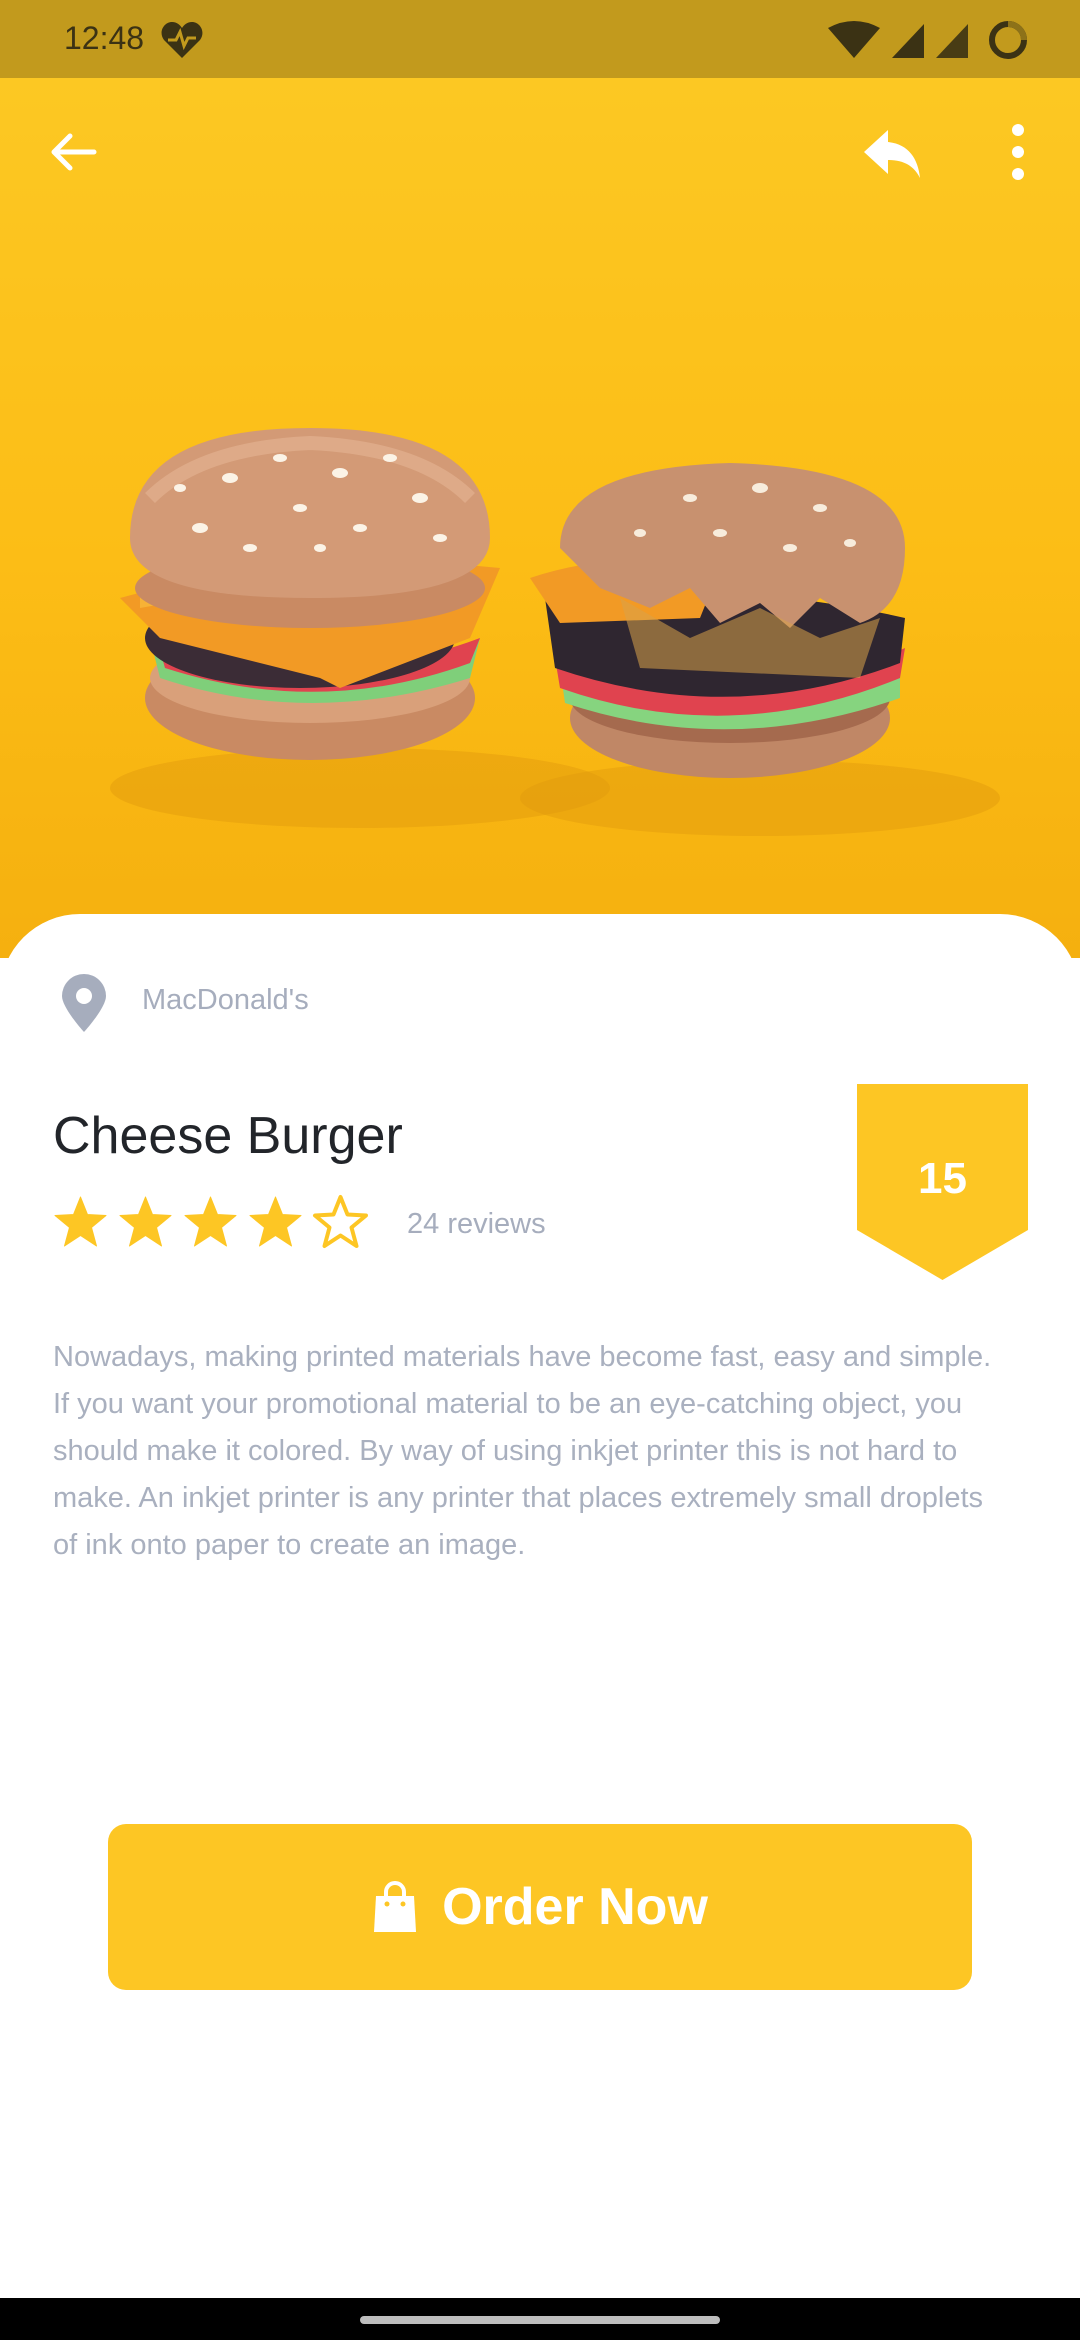 Image resolution: width=1080 pixels, height=2340 pixels. What do you see at coordinates (942, 1178) in the screenshot?
I see `price-badge: 15` at bounding box center [942, 1178].